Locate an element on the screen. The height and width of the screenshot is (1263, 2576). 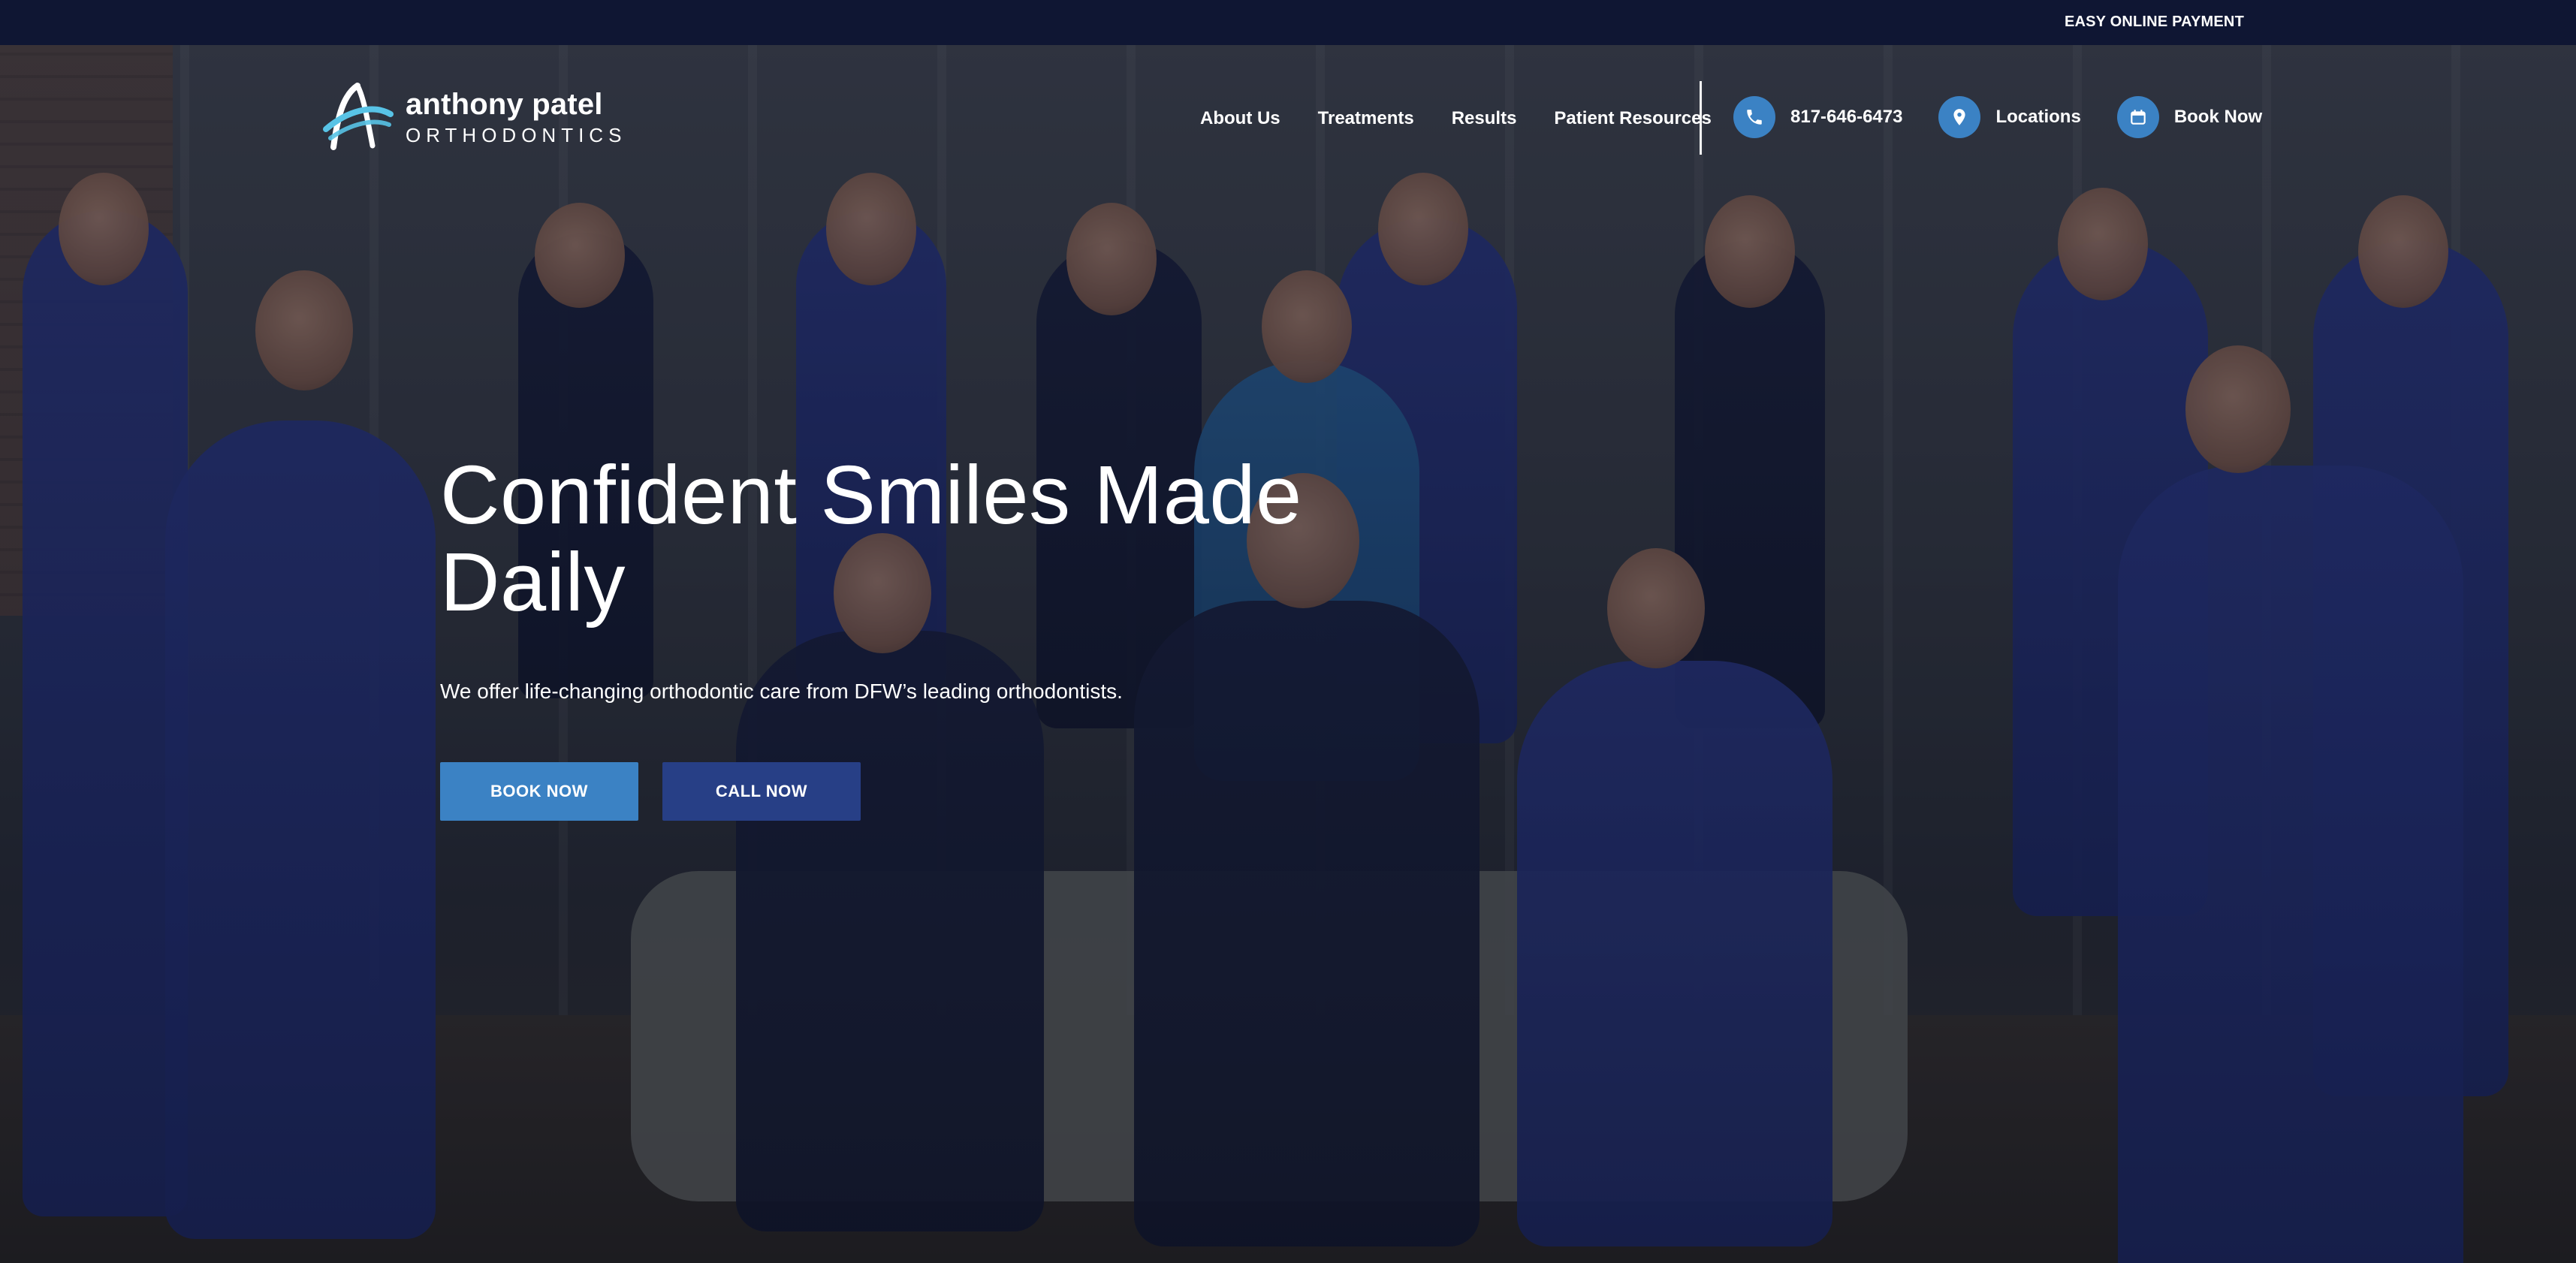
hero-title-line-1: Confident Smiles Made is located at coordinates (871, 495).